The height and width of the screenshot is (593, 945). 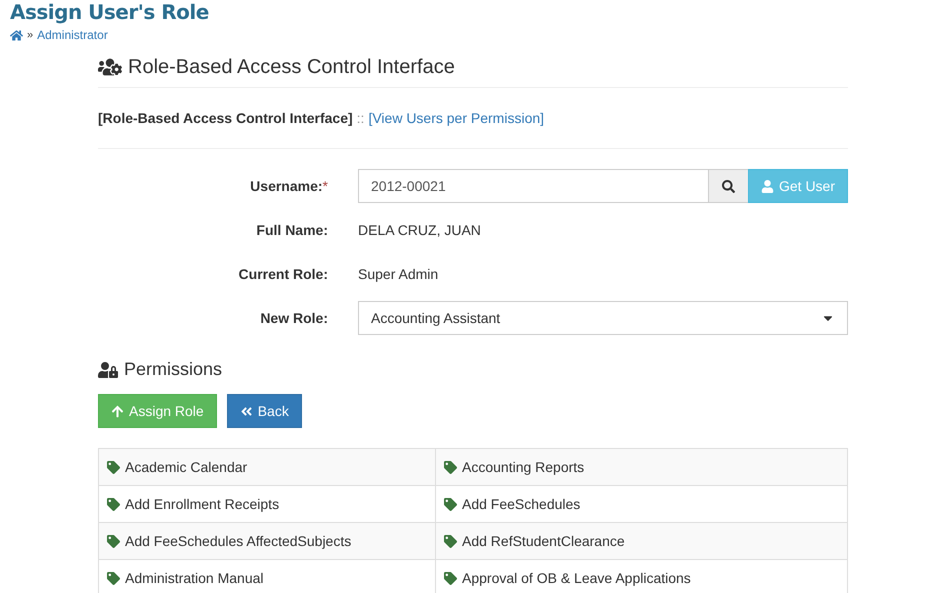 I want to click on nav-link: [Role-Based Access Control Interface], so click(x=225, y=118).